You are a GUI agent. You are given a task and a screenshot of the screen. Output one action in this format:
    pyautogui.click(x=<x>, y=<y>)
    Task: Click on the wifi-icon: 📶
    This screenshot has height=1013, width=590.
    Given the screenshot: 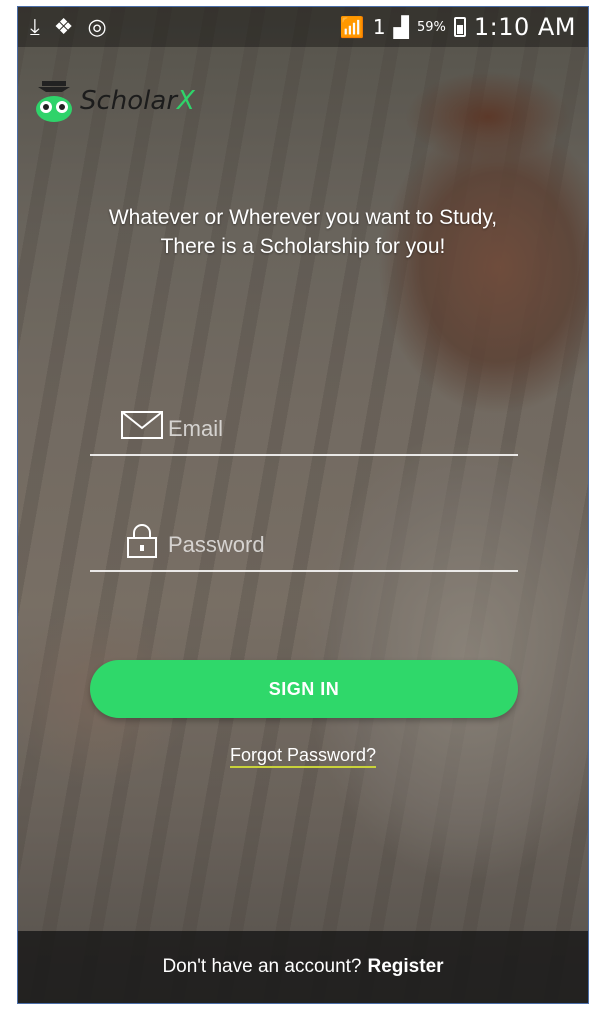 What is the action you would take?
    pyautogui.click(x=352, y=27)
    